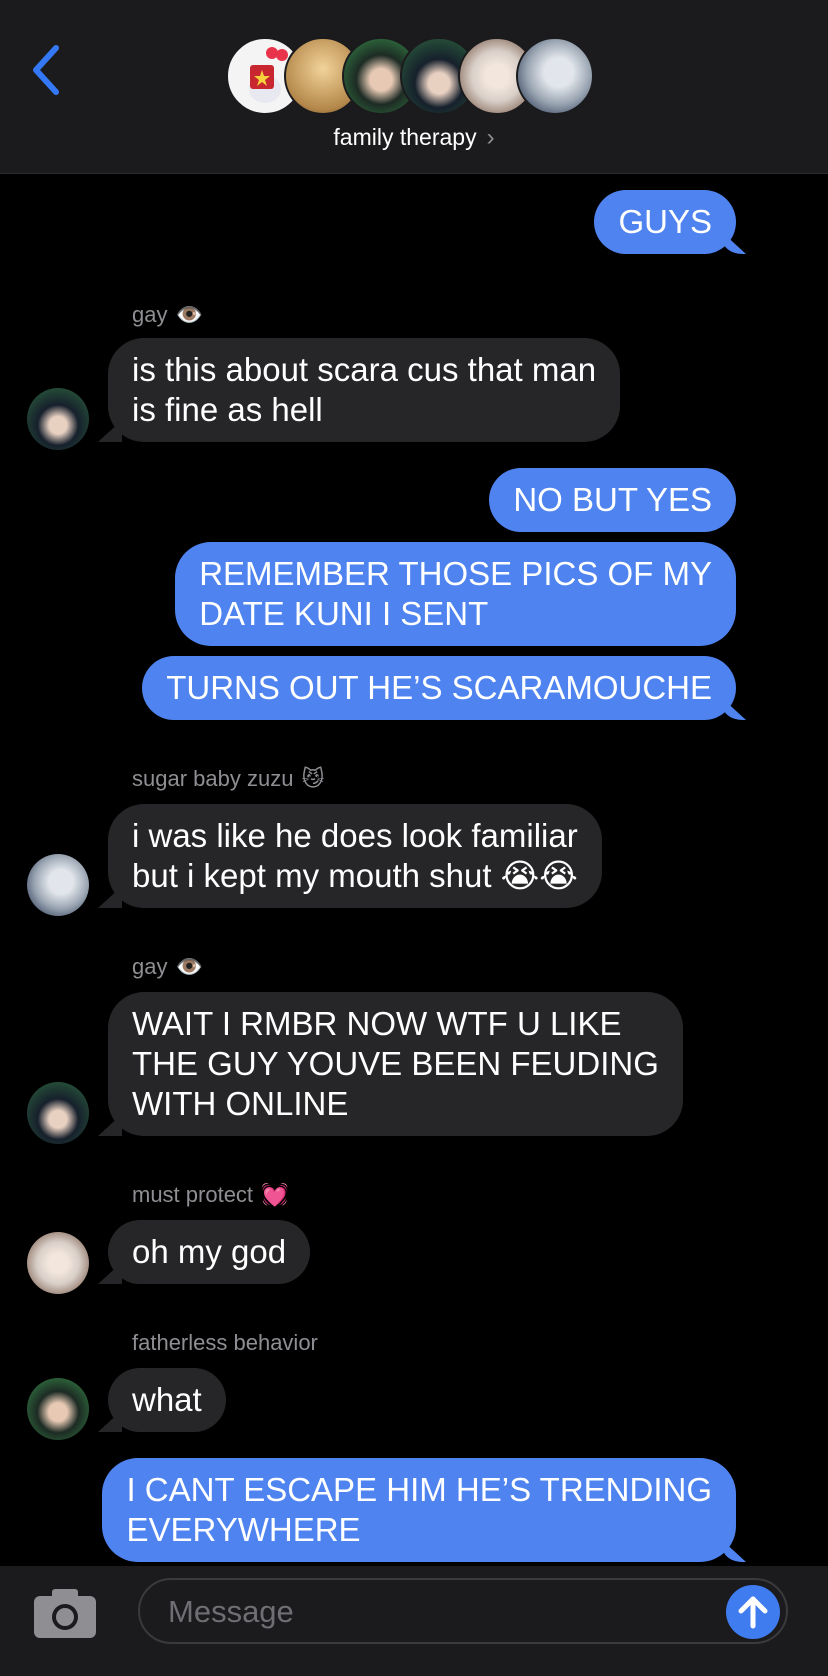 The width and height of the screenshot is (828, 1676). What do you see at coordinates (167, 1400) in the screenshot?
I see `message-bubble-incoming: what` at bounding box center [167, 1400].